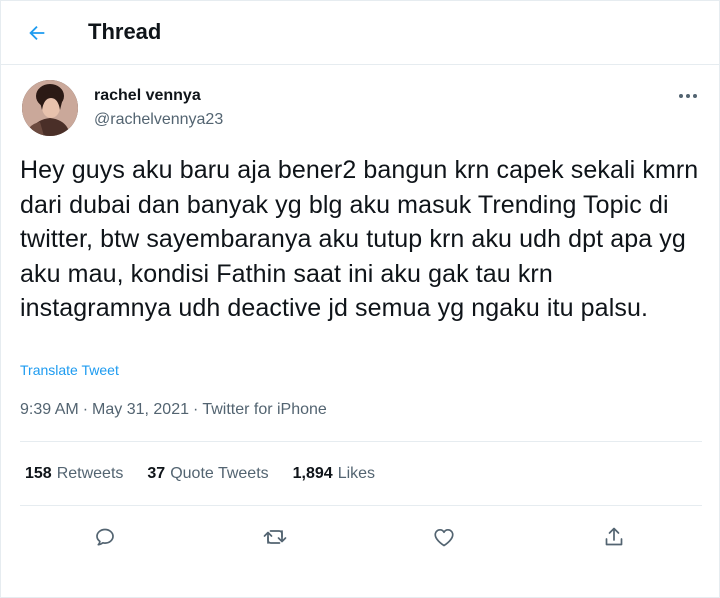  I want to click on retweet-button, so click(275, 537).